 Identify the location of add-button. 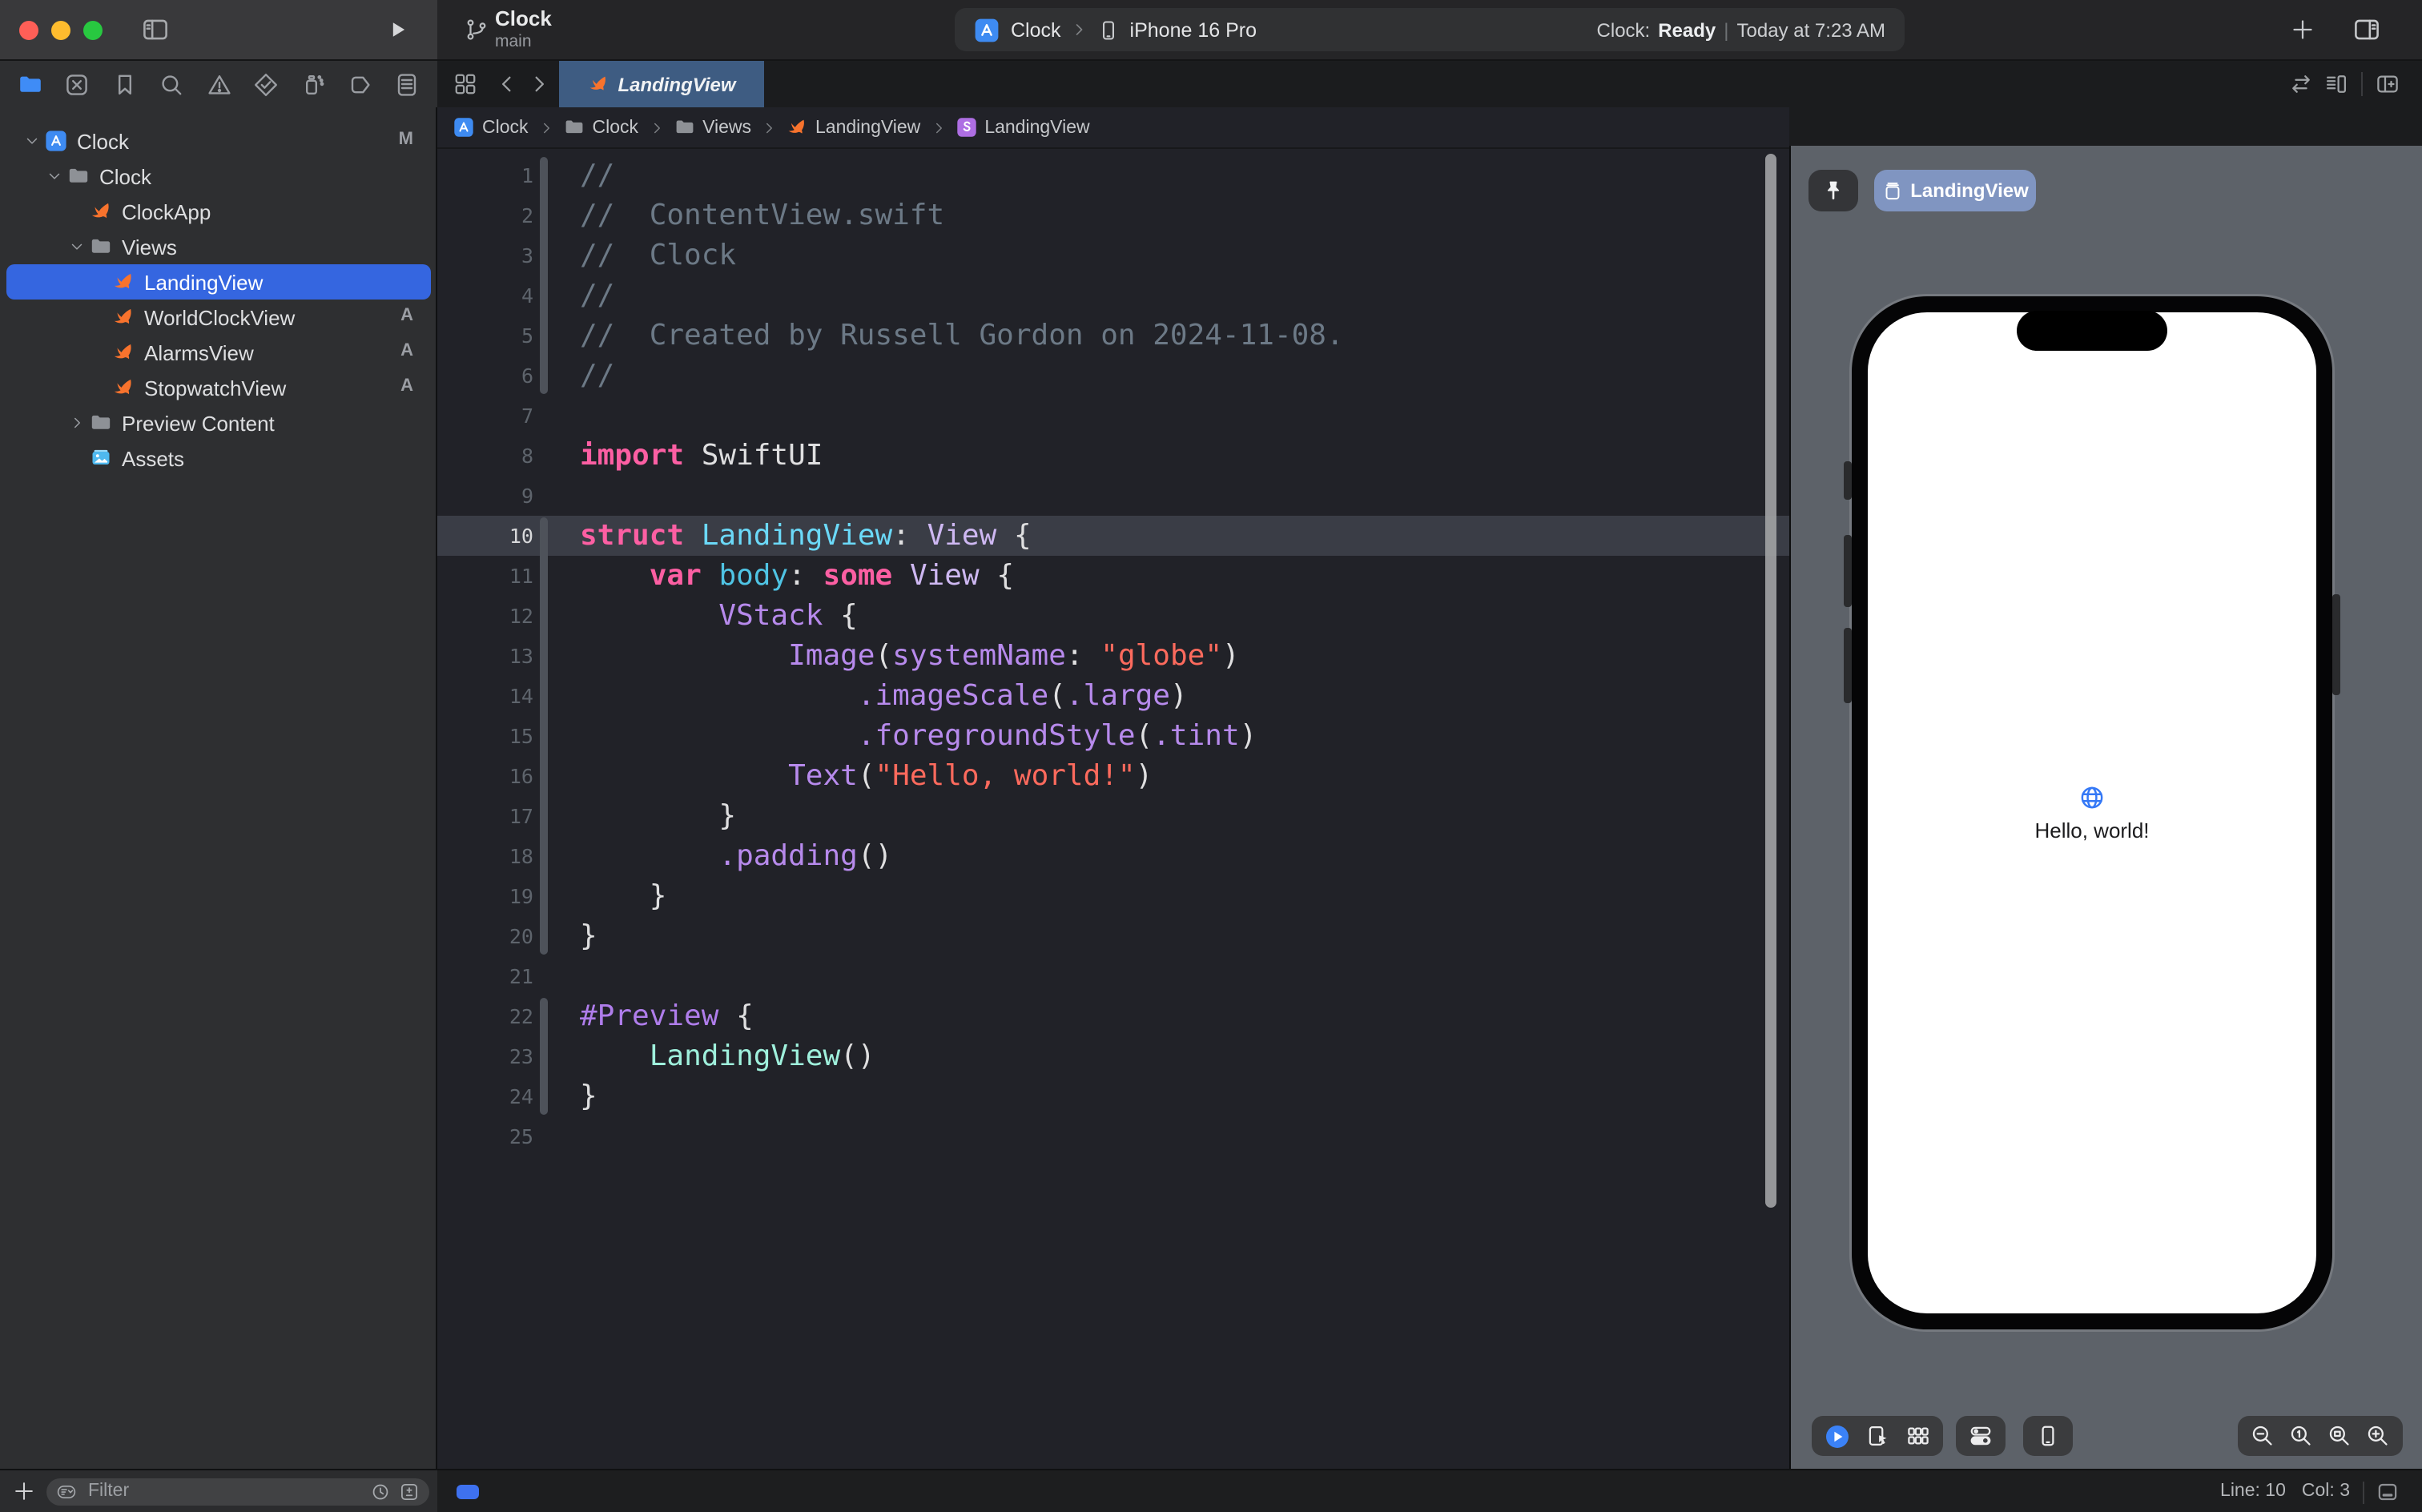
(2303, 30).